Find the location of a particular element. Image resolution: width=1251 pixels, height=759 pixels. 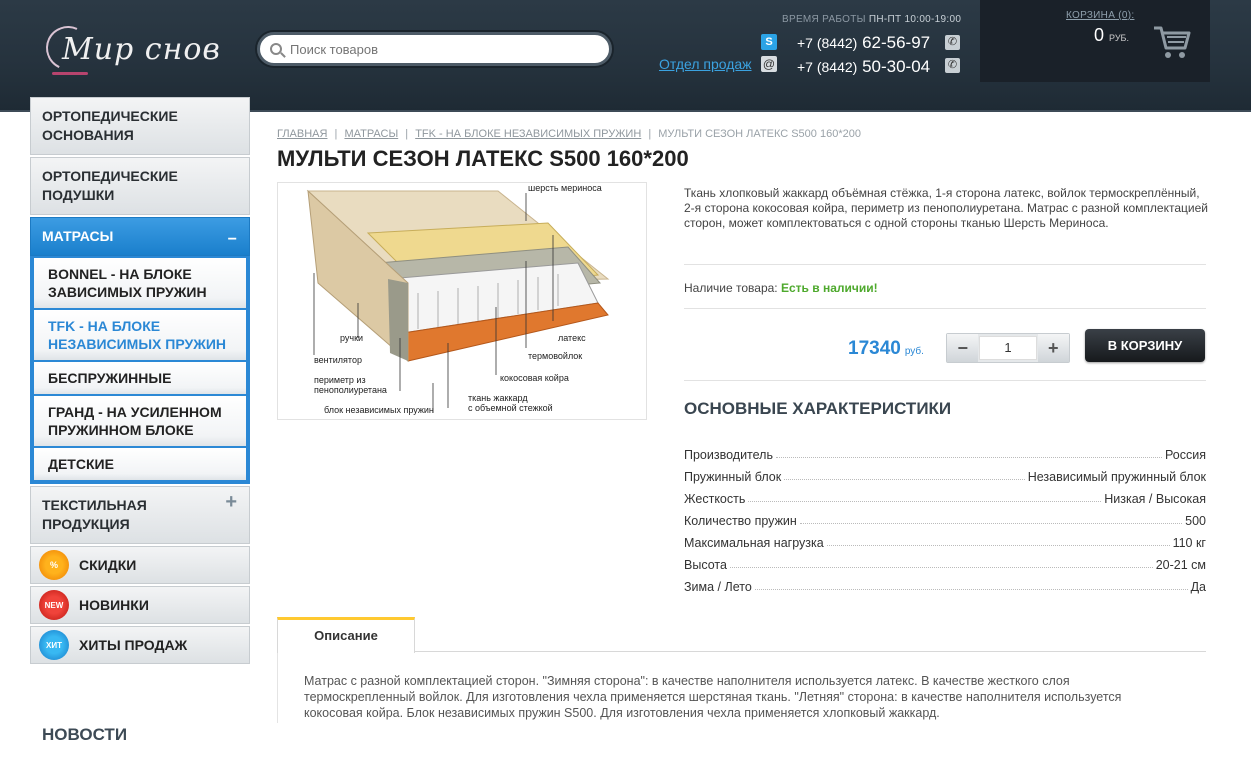

tab-bar is located at coordinates (741, 634).